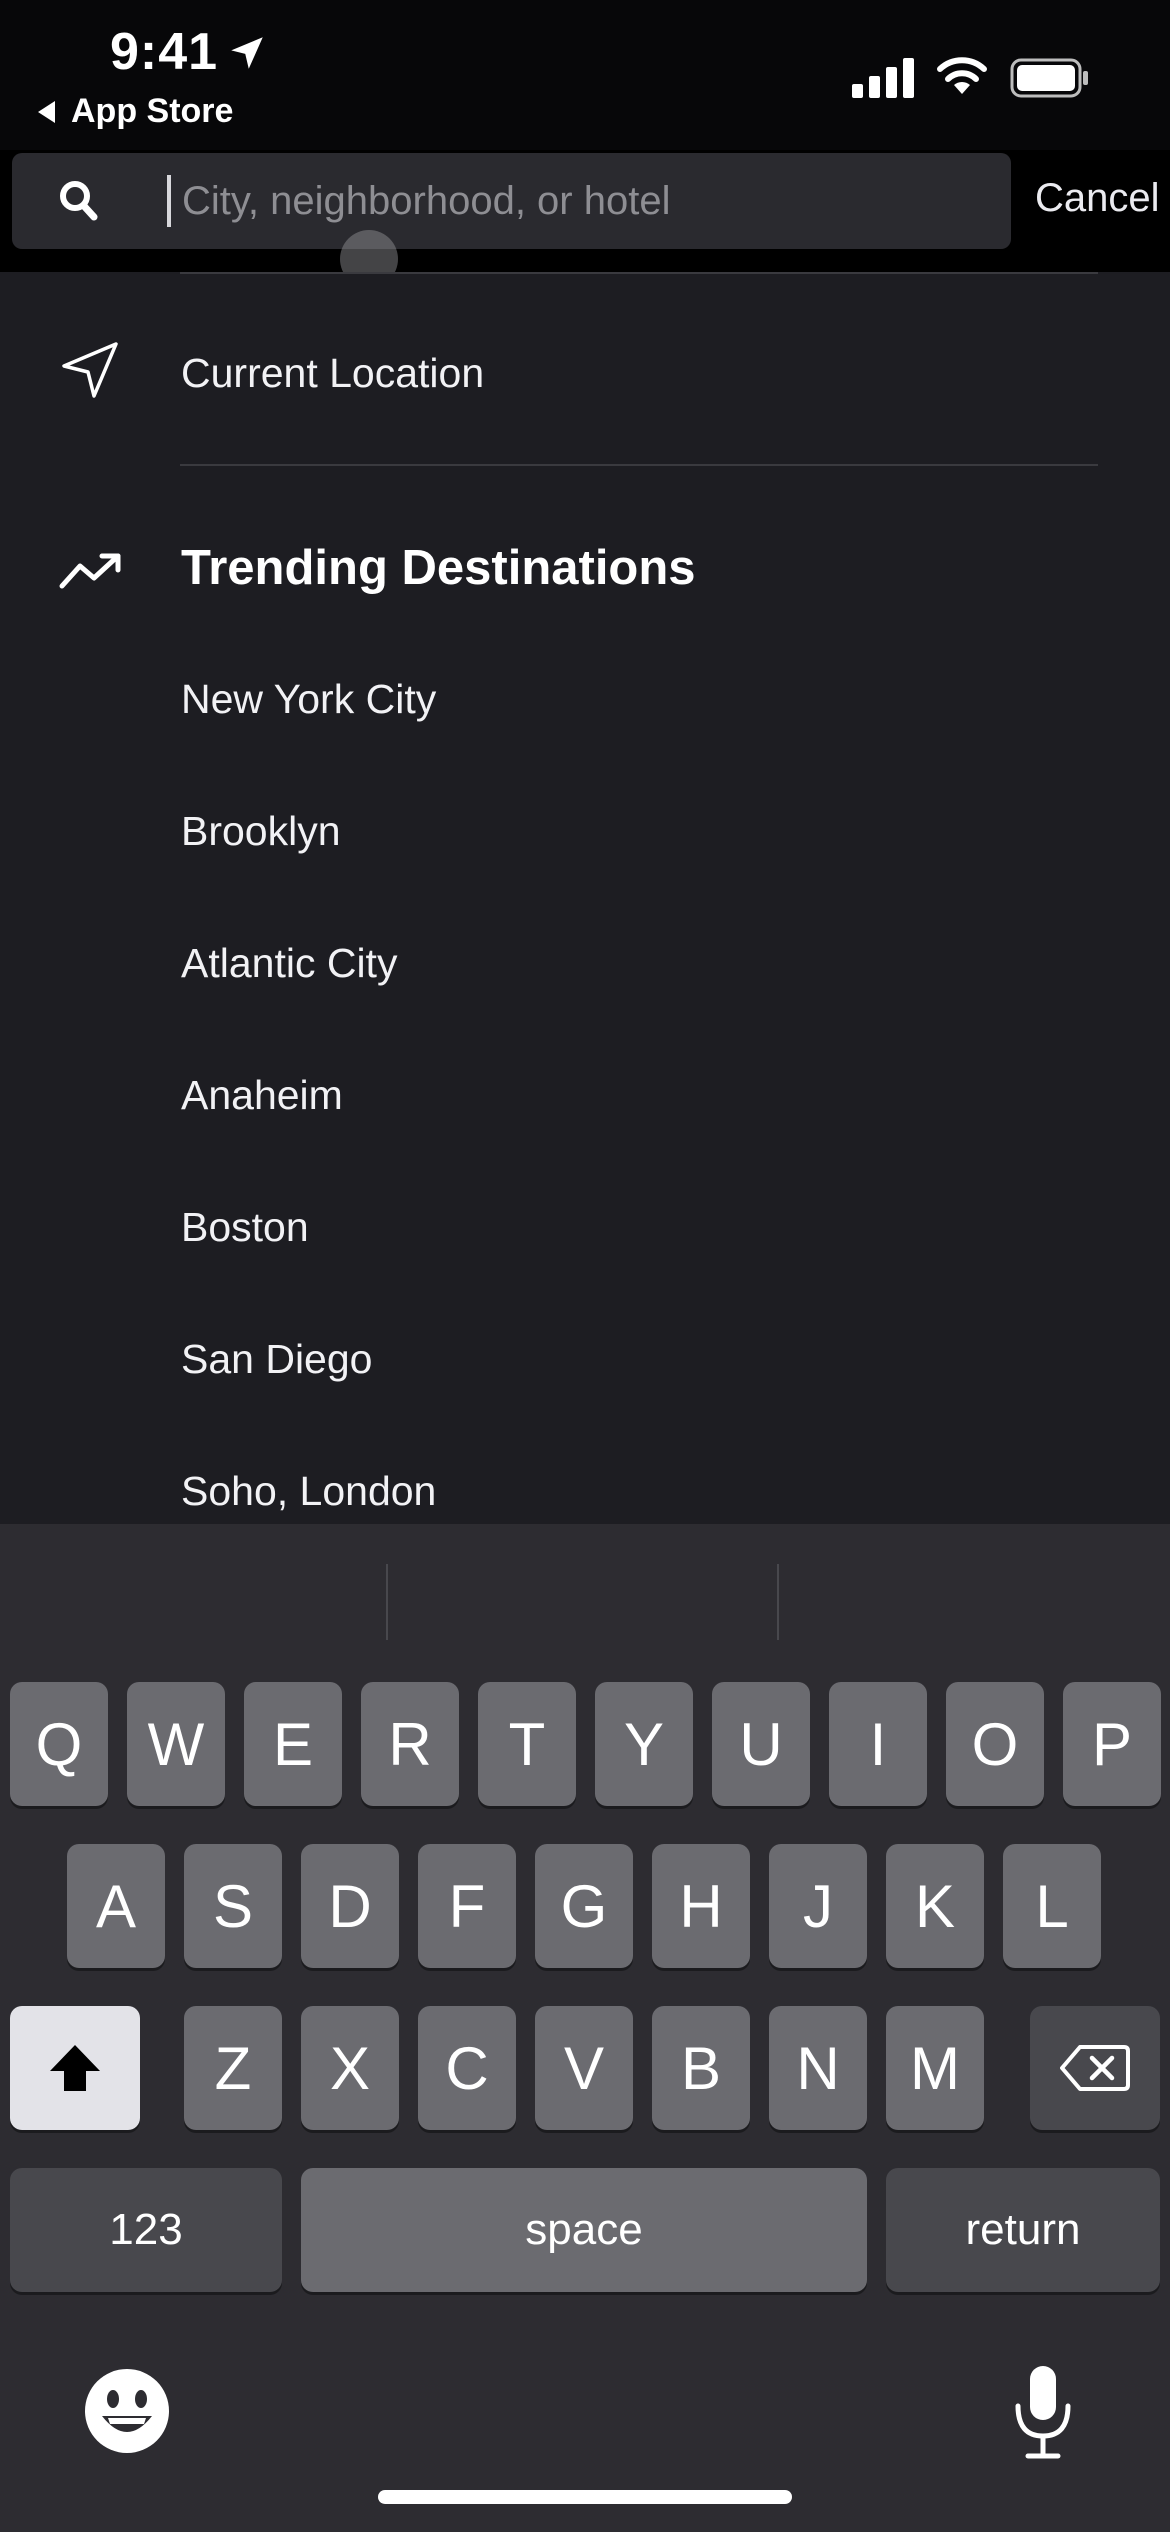 The height and width of the screenshot is (2532, 1170). Describe the element at coordinates (631, 711) in the screenshot. I see `destination-item: New York City` at that location.